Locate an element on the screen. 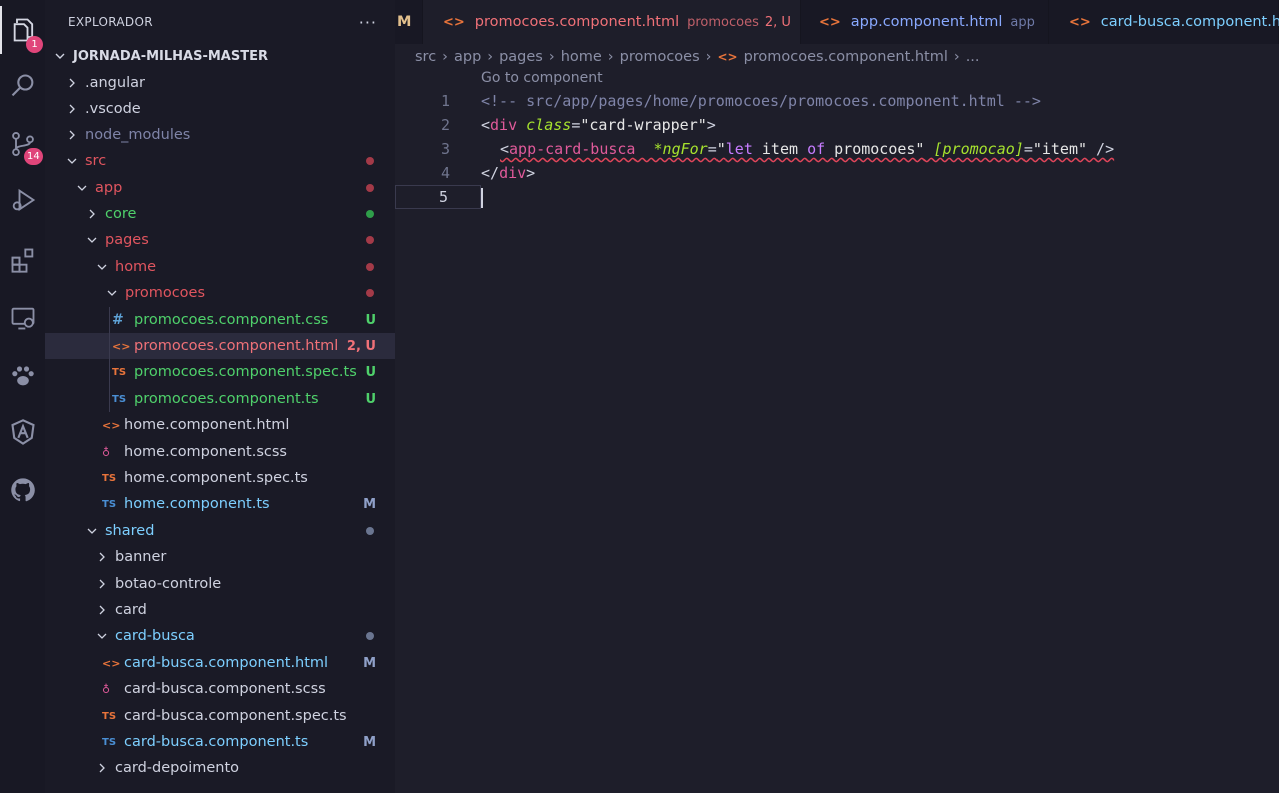 The height and width of the screenshot is (793, 1279). code-line-current: 5 is located at coordinates (837, 197).